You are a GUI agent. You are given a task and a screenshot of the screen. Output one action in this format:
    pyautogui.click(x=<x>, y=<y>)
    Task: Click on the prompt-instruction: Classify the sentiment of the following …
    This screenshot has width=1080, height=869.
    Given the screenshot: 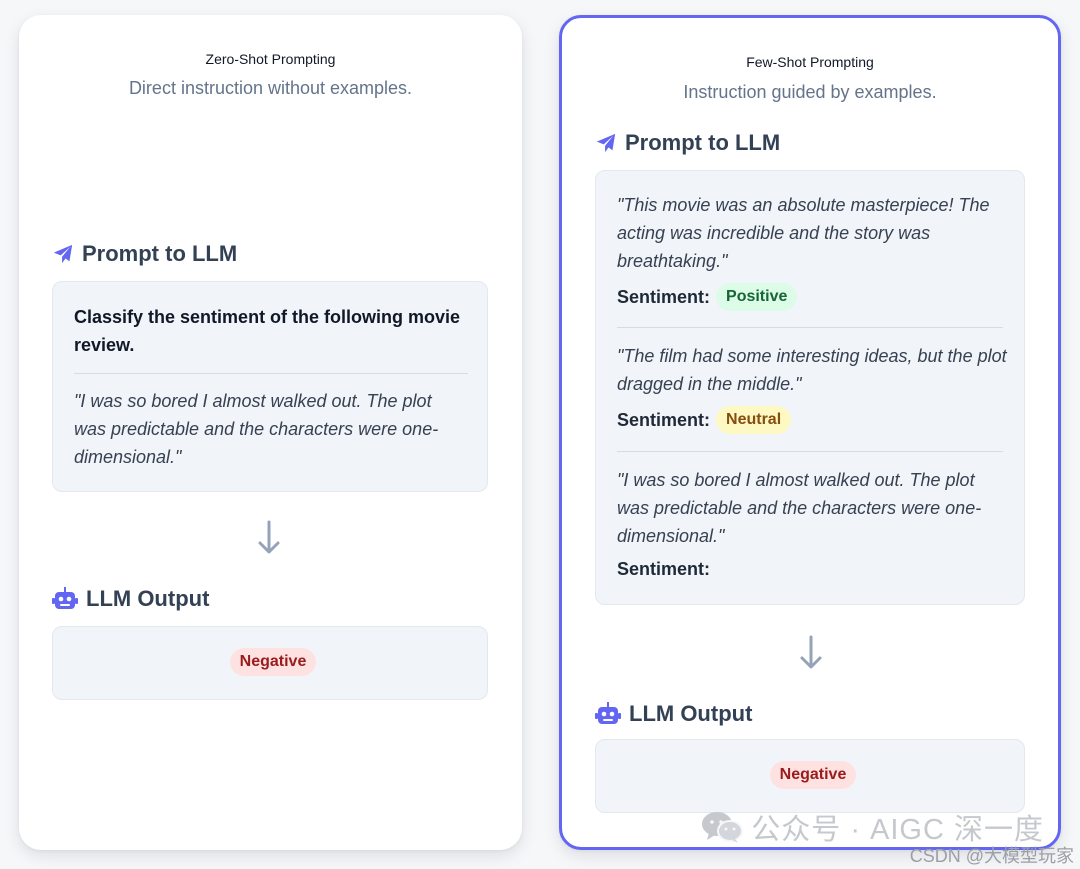 What is the action you would take?
    pyautogui.click(x=267, y=331)
    